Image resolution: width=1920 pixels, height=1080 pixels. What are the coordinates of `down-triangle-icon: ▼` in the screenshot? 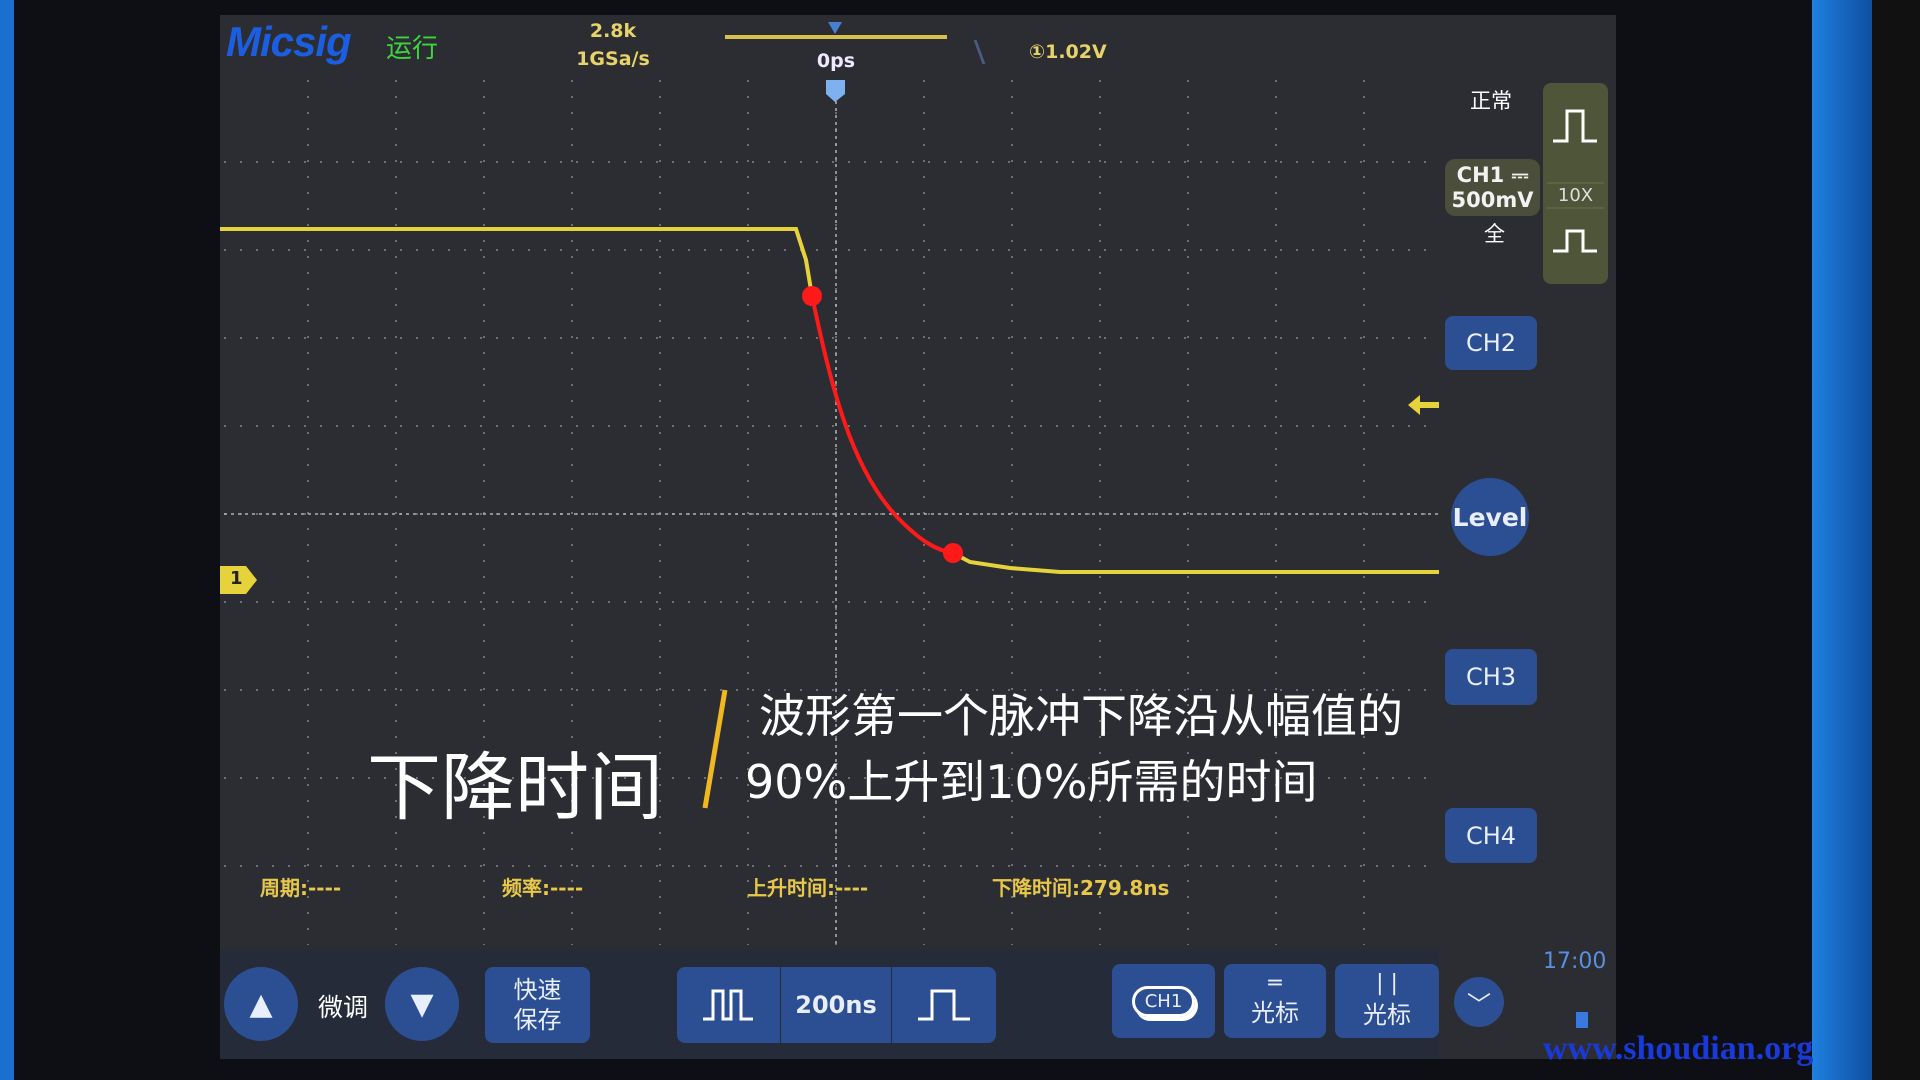 It's located at (422, 1004).